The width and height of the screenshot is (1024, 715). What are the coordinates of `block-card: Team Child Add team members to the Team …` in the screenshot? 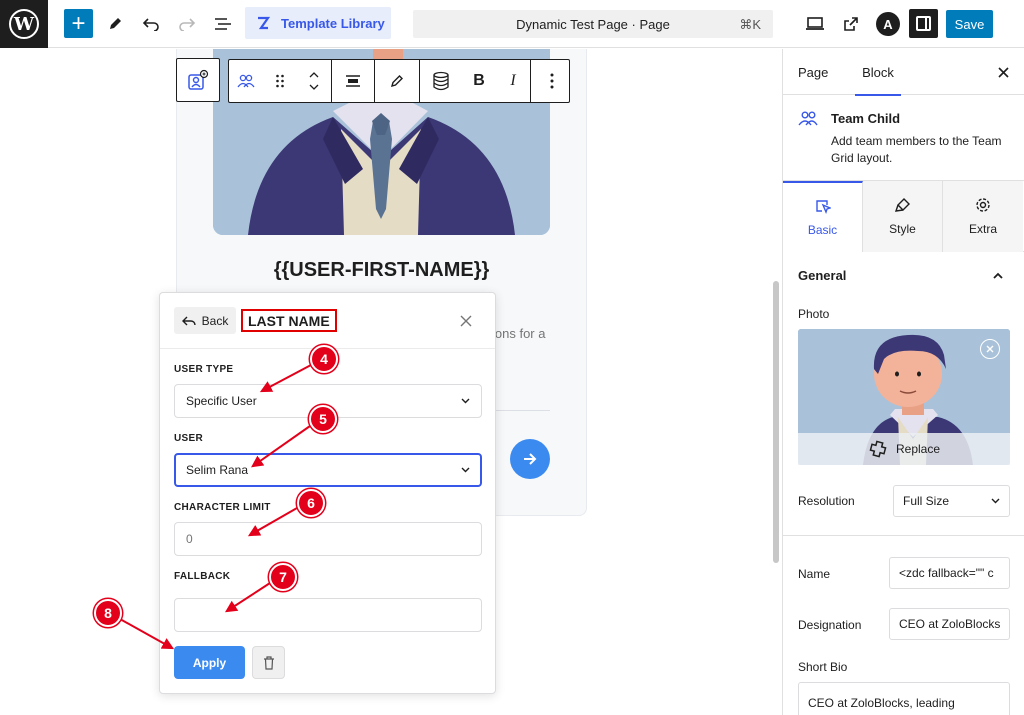 It's located at (903, 138).